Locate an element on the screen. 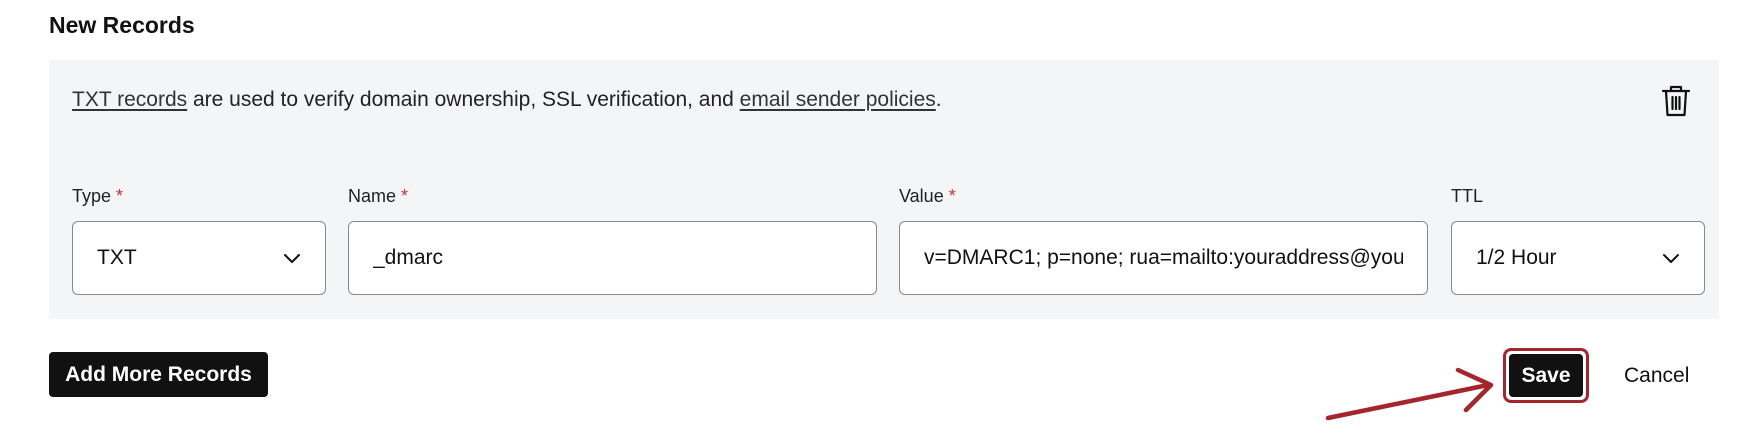 This screenshot has height=435, width=1746. txt-records-link: TXT records is located at coordinates (129, 99).